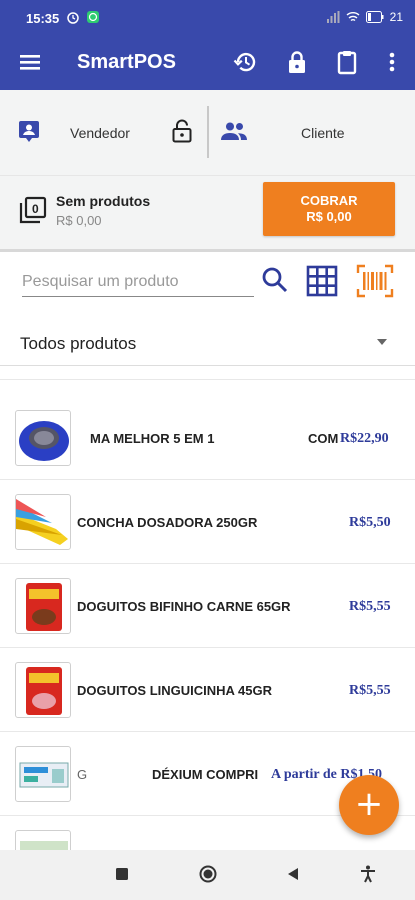 The width and height of the screenshot is (415, 900). I want to click on product-row: DOGUITOS BIFINHO CARNE 65GR R$5,55, so click(207, 606).